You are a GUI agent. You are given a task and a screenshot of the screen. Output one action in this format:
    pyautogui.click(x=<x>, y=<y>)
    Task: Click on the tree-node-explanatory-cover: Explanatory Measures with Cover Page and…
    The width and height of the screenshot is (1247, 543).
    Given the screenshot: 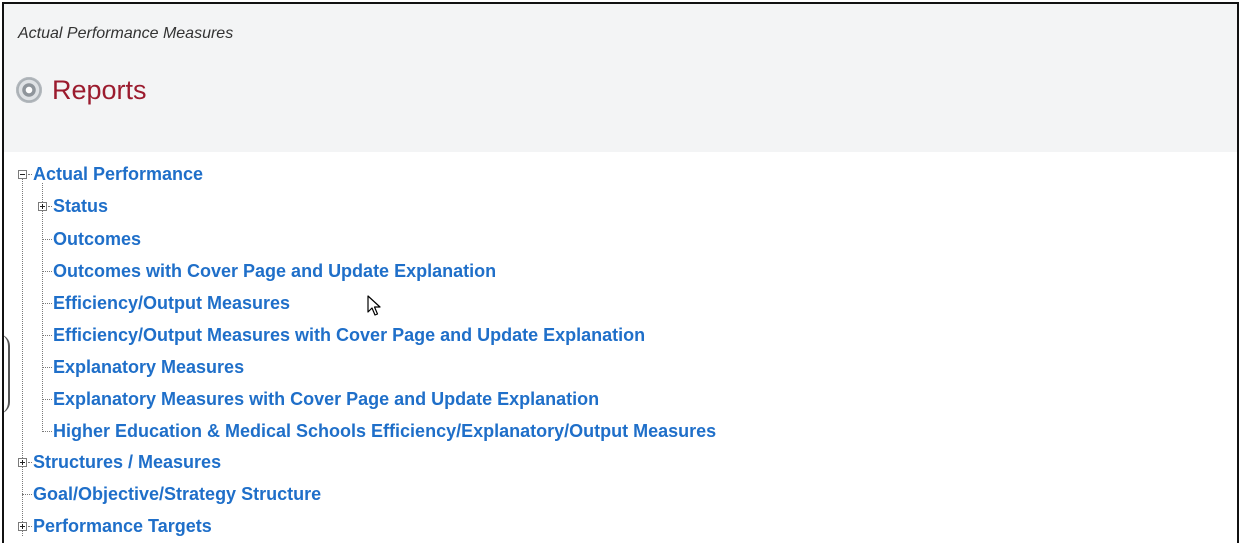 What is the action you would take?
    pyautogui.click(x=320, y=399)
    